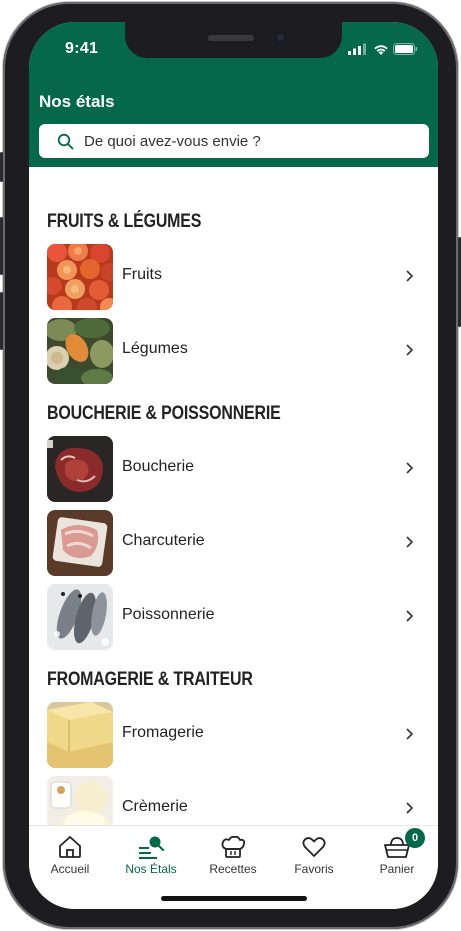  What do you see at coordinates (80, 277) in the screenshot?
I see `fruits-thumbnail` at bounding box center [80, 277].